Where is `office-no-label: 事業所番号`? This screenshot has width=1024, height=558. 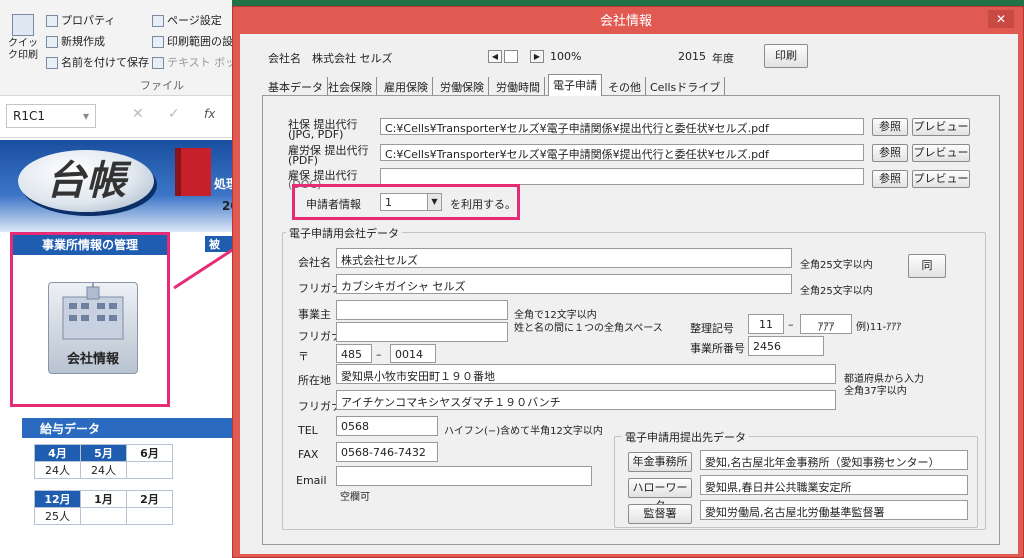 office-no-label: 事業所番号 is located at coordinates (717, 348).